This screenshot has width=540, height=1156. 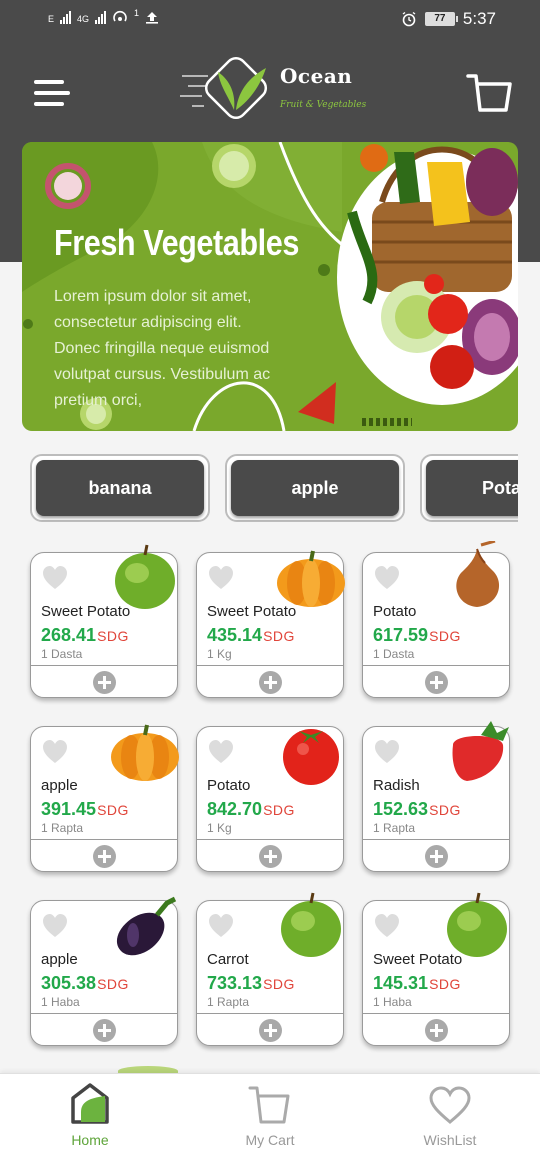 What do you see at coordinates (436, 620) in the screenshot?
I see `product-card: Potato 617.59SDG 1 Dasta` at bounding box center [436, 620].